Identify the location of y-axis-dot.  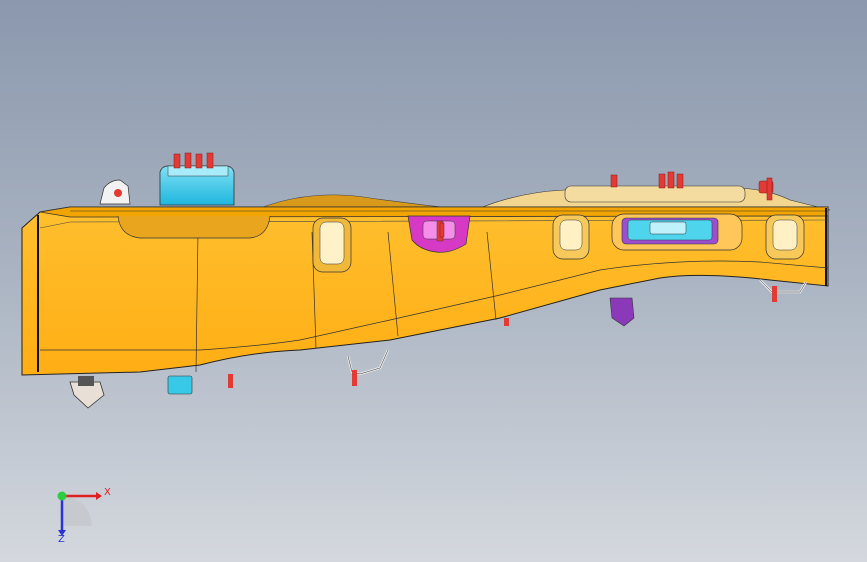
(62, 496).